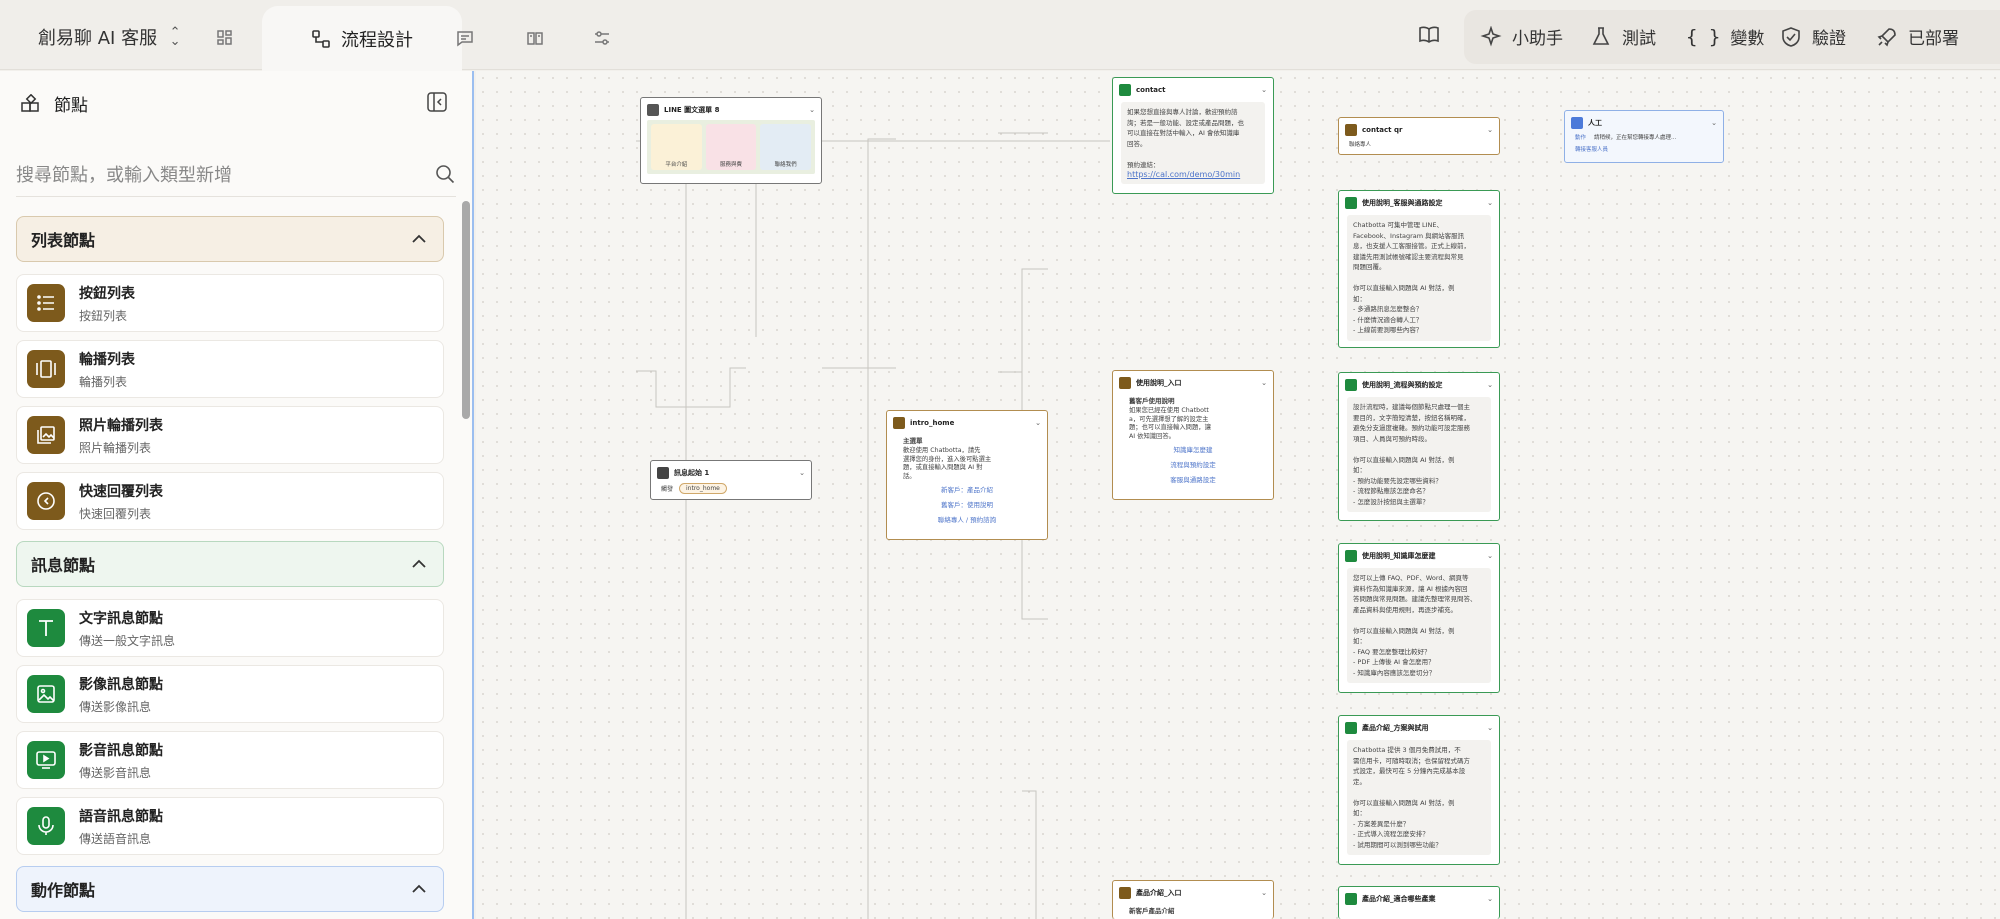  What do you see at coordinates (230, 694) in the screenshot?
I see `list-item-image-message: 影像訊息節點 傳送影像訊息` at bounding box center [230, 694].